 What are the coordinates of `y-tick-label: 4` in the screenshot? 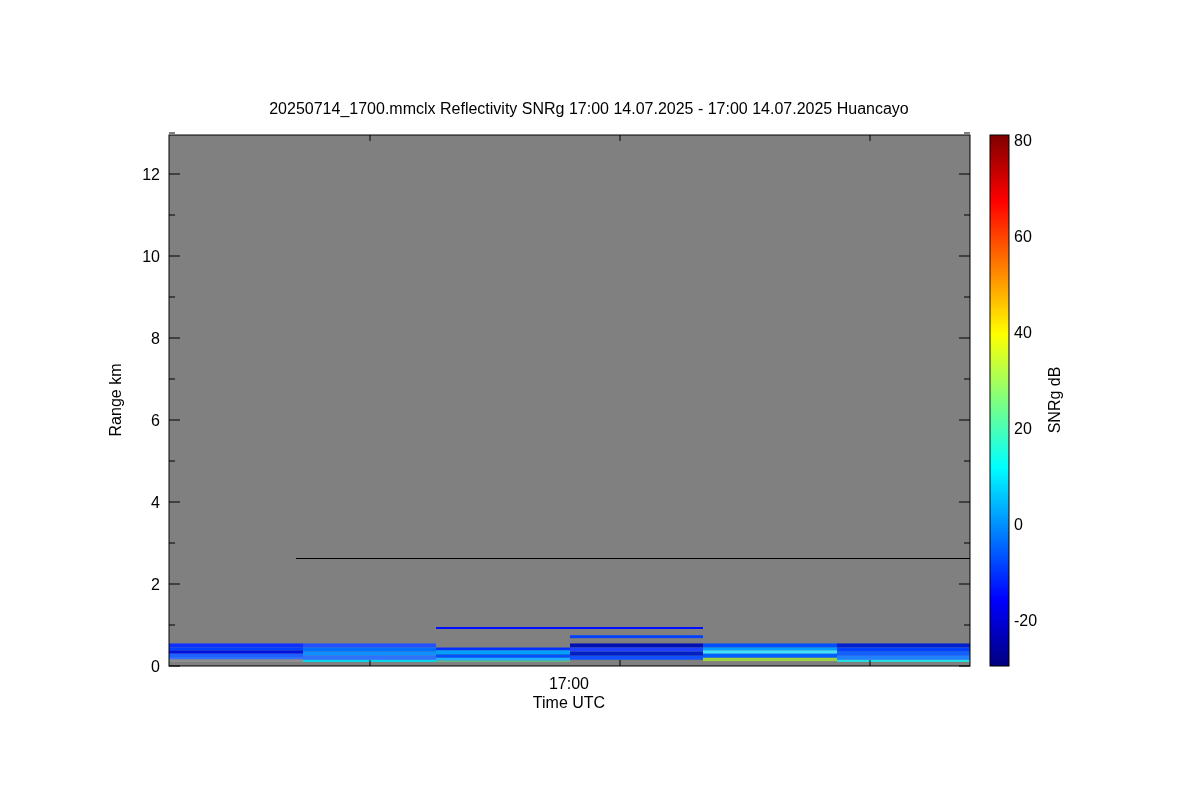 It's located at (155, 502).